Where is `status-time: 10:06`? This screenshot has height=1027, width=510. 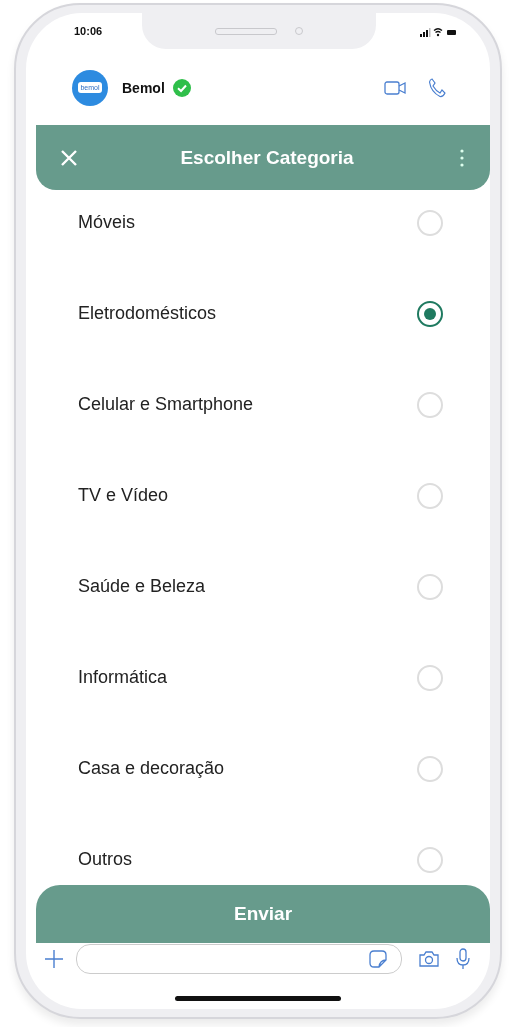 status-time: 10:06 is located at coordinates (88, 30).